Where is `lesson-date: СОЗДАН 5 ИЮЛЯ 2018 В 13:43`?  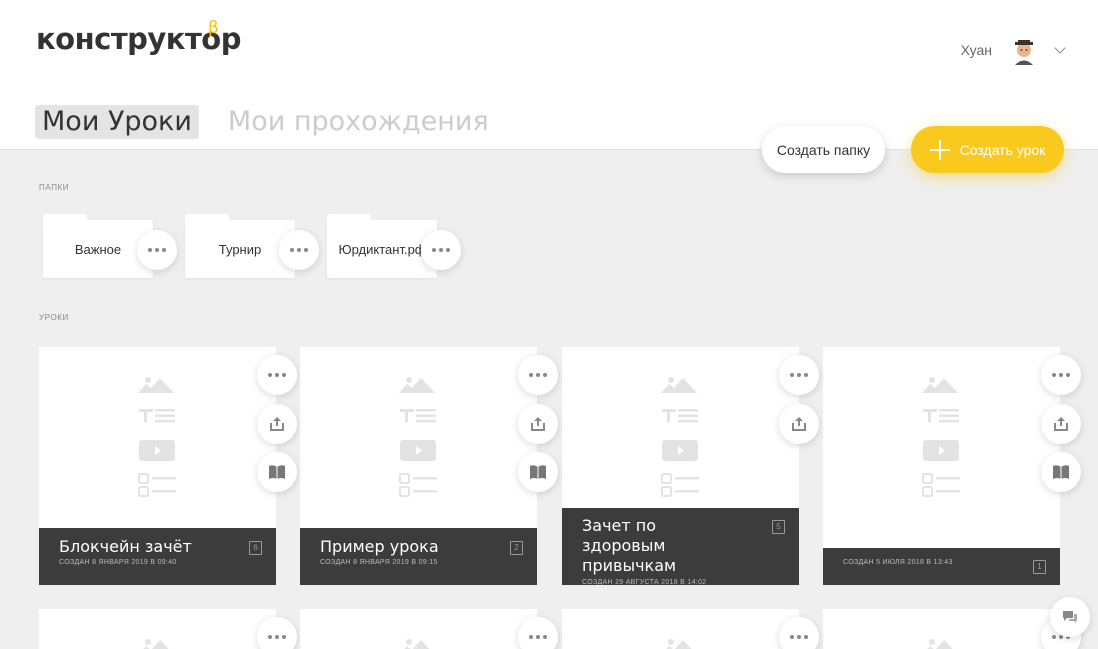
lesson-date: СОЗДАН 5 ИЮЛЯ 2018 В 13:43 is located at coordinates (898, 562).